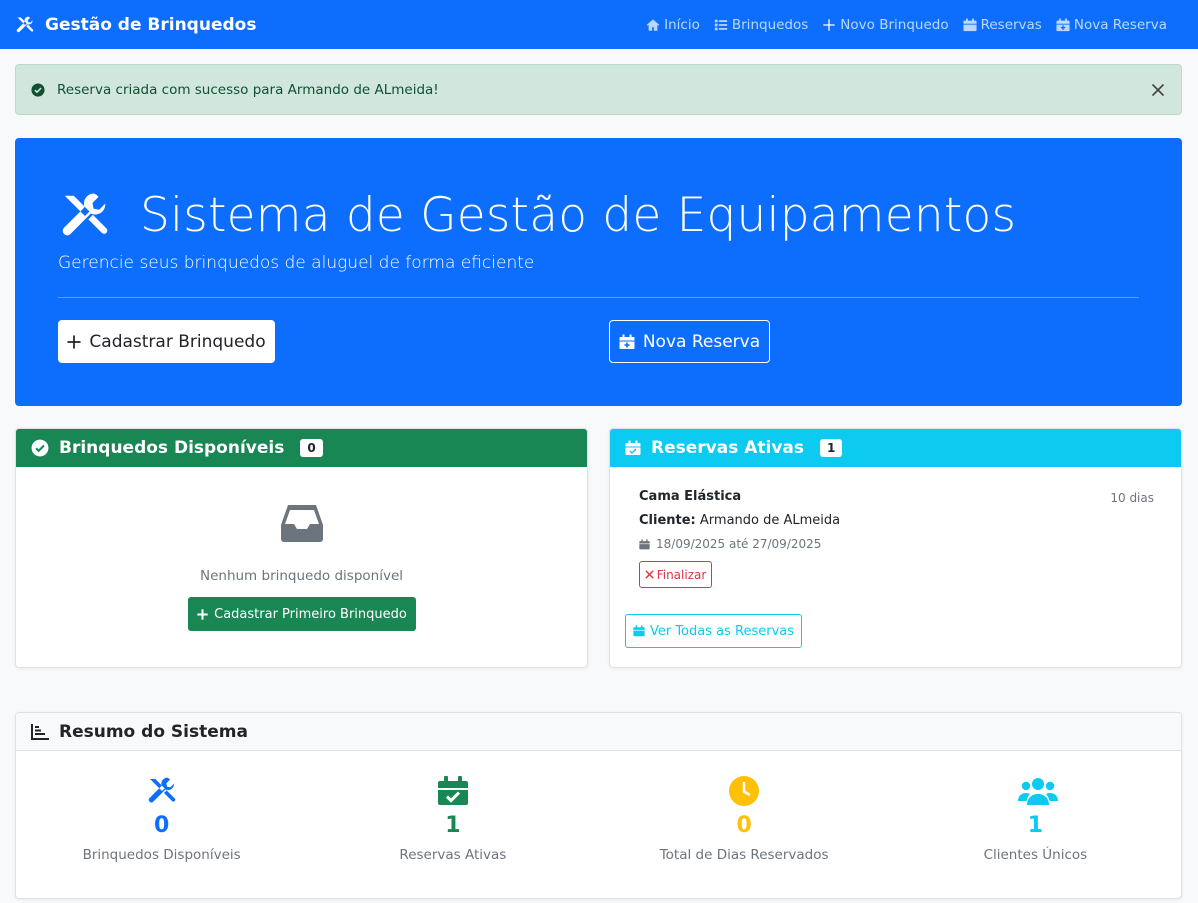 This screenshot has width=1198, height=903. What do you see at coordinates (1132, 498) in the screenshot?
I see `reservation-days: 10 dias` at bounding box center [1132, 498].